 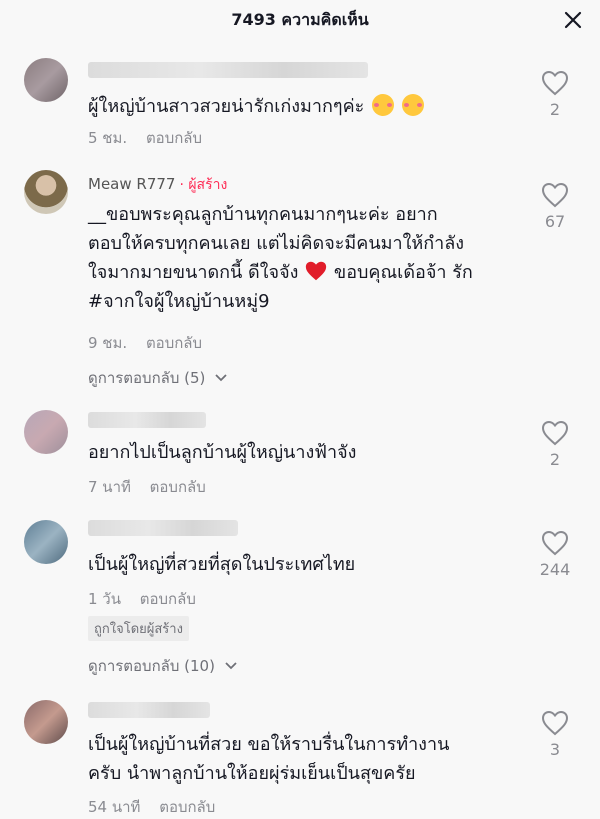 What do you see at coordinates (555, 221) in the screenshot?
I see `like-count: 67` at bounding box center [555, 221].